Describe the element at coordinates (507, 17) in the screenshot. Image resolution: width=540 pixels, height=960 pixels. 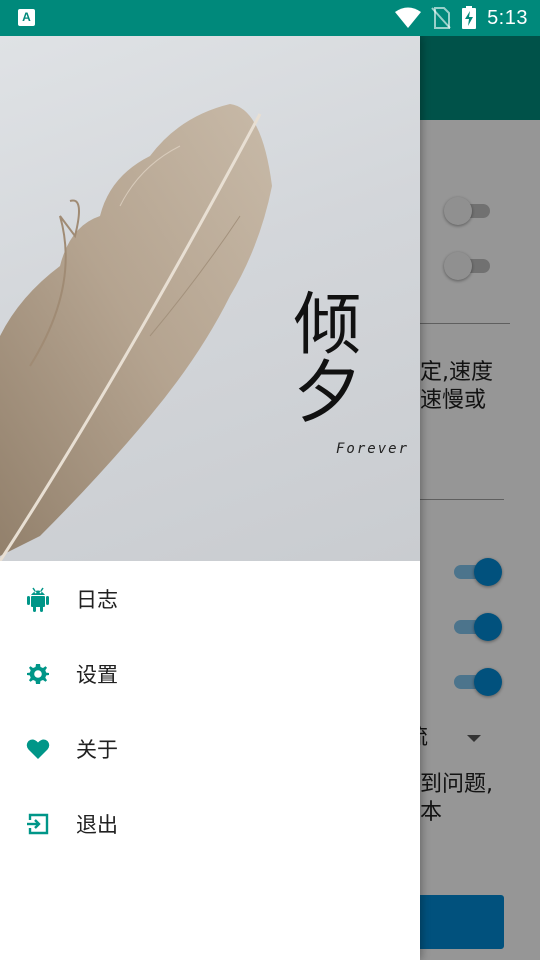
I see `status-time: 5:13` at that location.